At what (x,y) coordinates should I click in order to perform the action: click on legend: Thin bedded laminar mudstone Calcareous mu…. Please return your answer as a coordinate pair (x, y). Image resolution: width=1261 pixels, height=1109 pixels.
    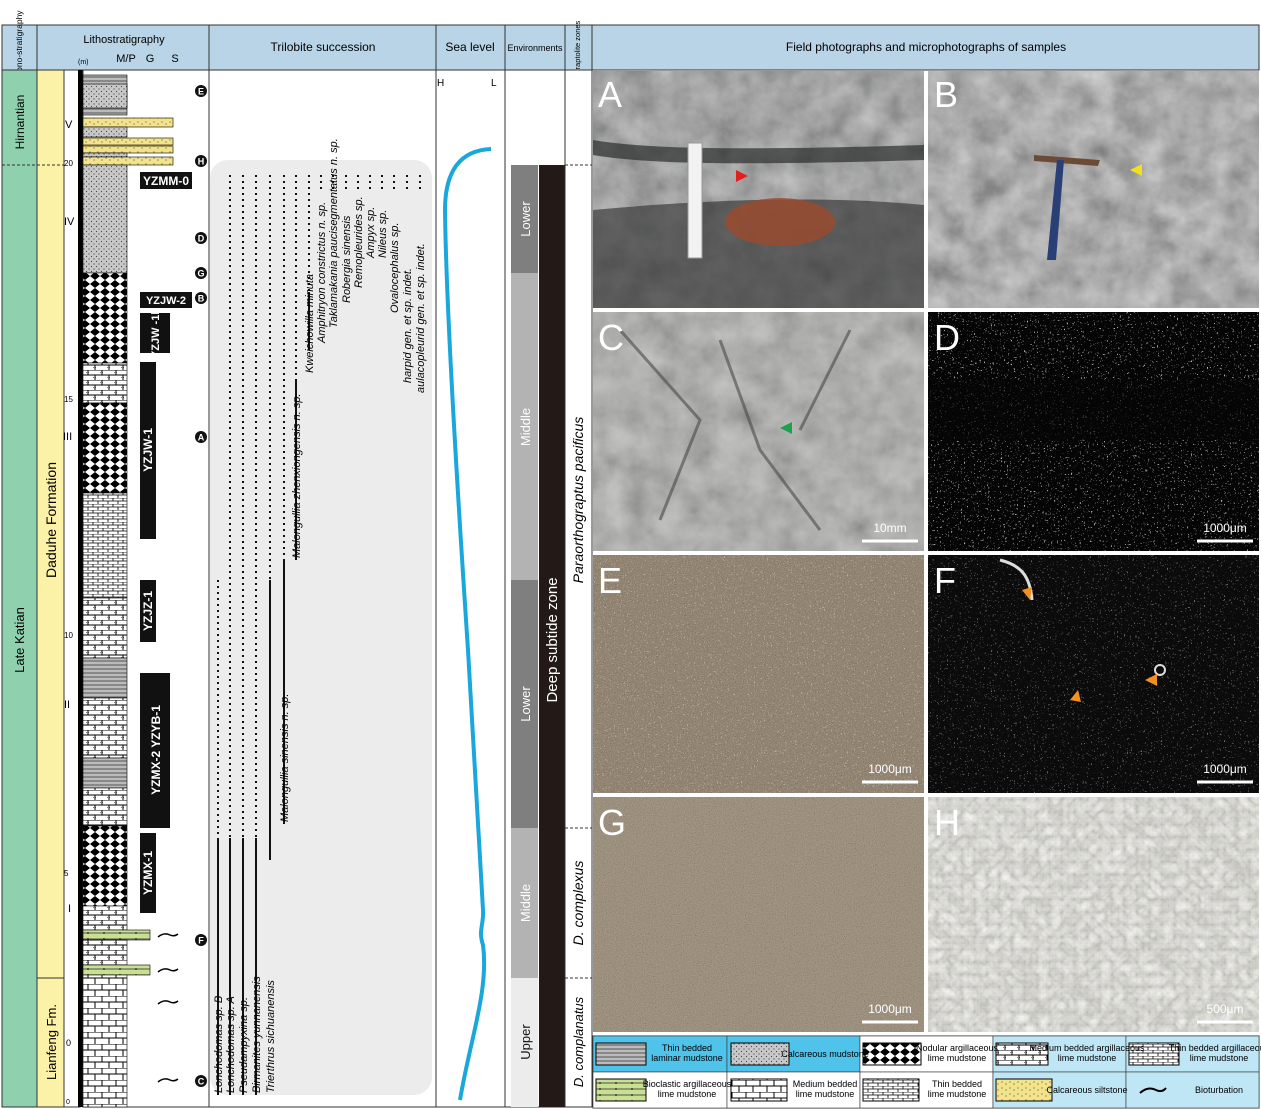
    Looking at the image, I should click on (926, 1072).